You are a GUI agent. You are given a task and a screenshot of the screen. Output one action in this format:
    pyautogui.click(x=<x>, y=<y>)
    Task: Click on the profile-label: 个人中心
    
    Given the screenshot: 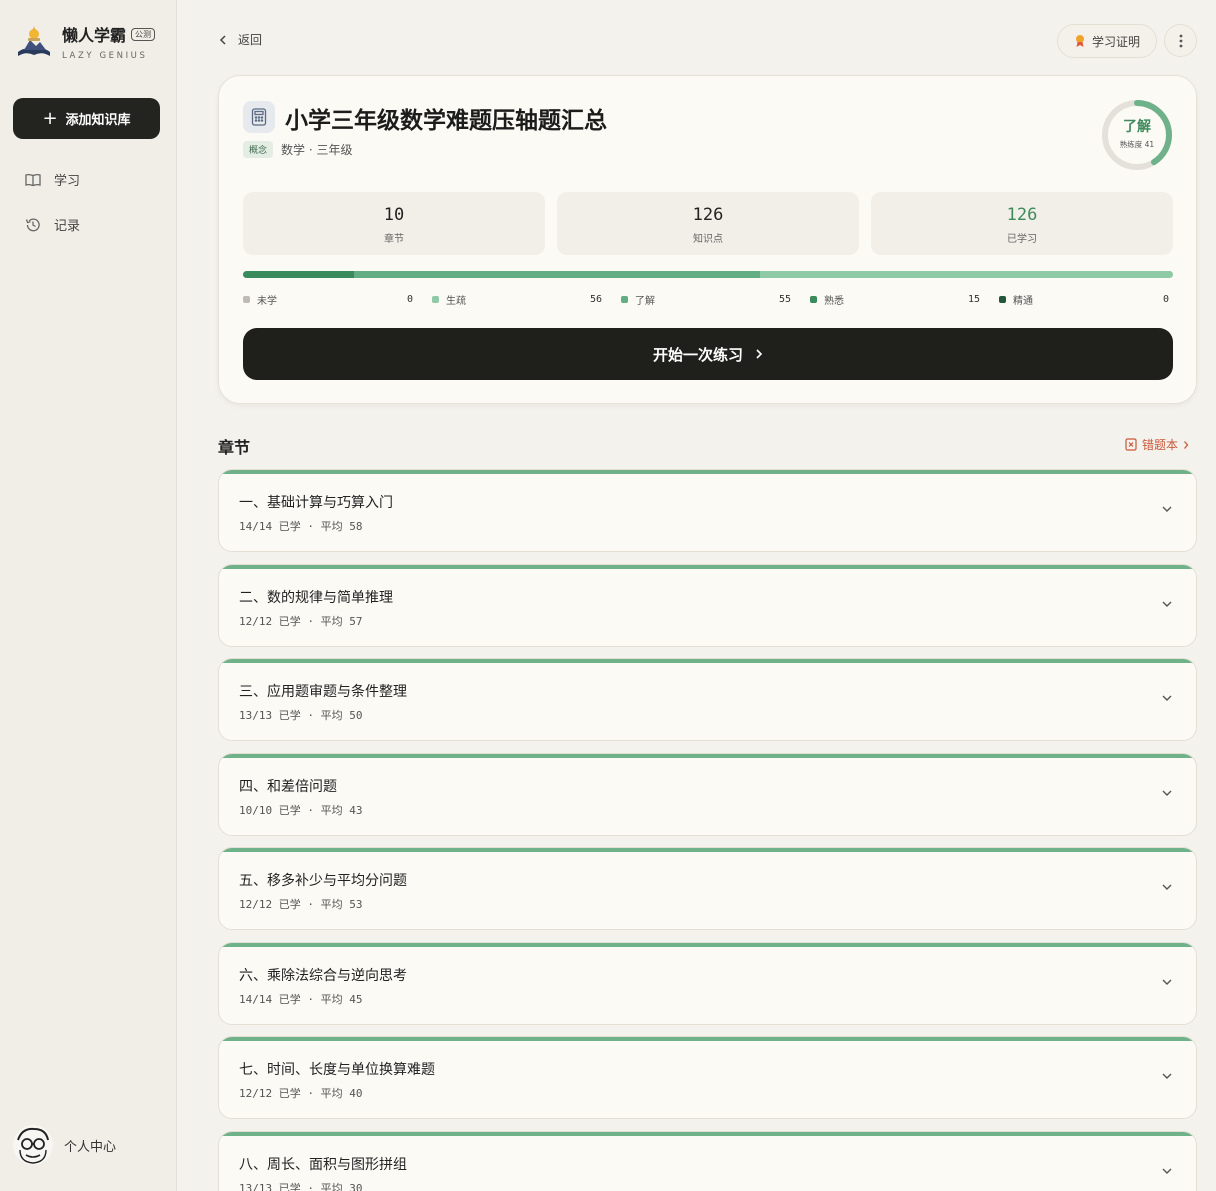 What is the action you would take?
    pyautogui.click(x=90, y=1147)
    